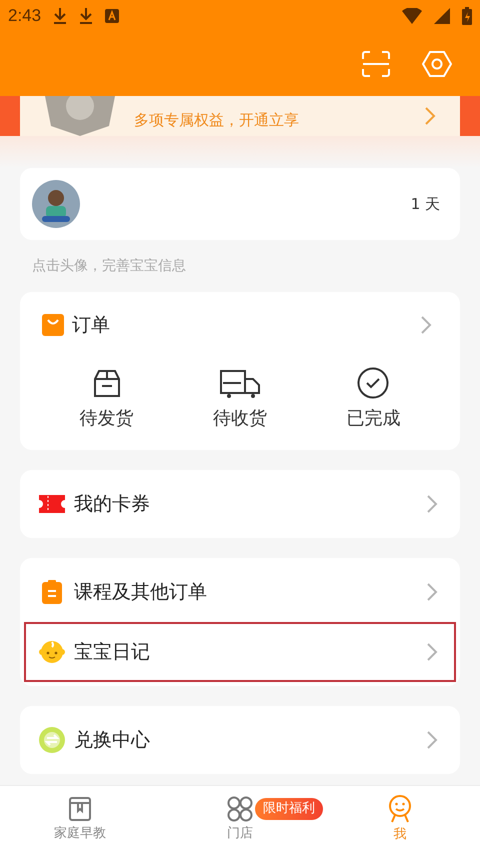 This screenshot has height=853, width=480. What do you see at coordinates (107, 384) in the screenshot?
I see `box-icon` at bounding box center [107, 384].